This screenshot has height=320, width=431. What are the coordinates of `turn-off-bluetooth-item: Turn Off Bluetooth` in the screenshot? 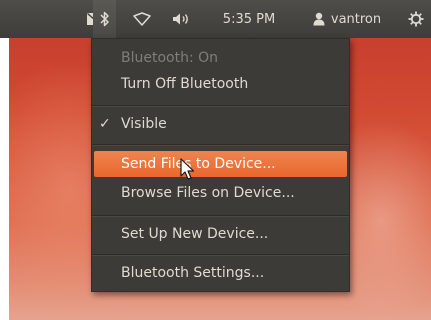 It's located at (220, 84).